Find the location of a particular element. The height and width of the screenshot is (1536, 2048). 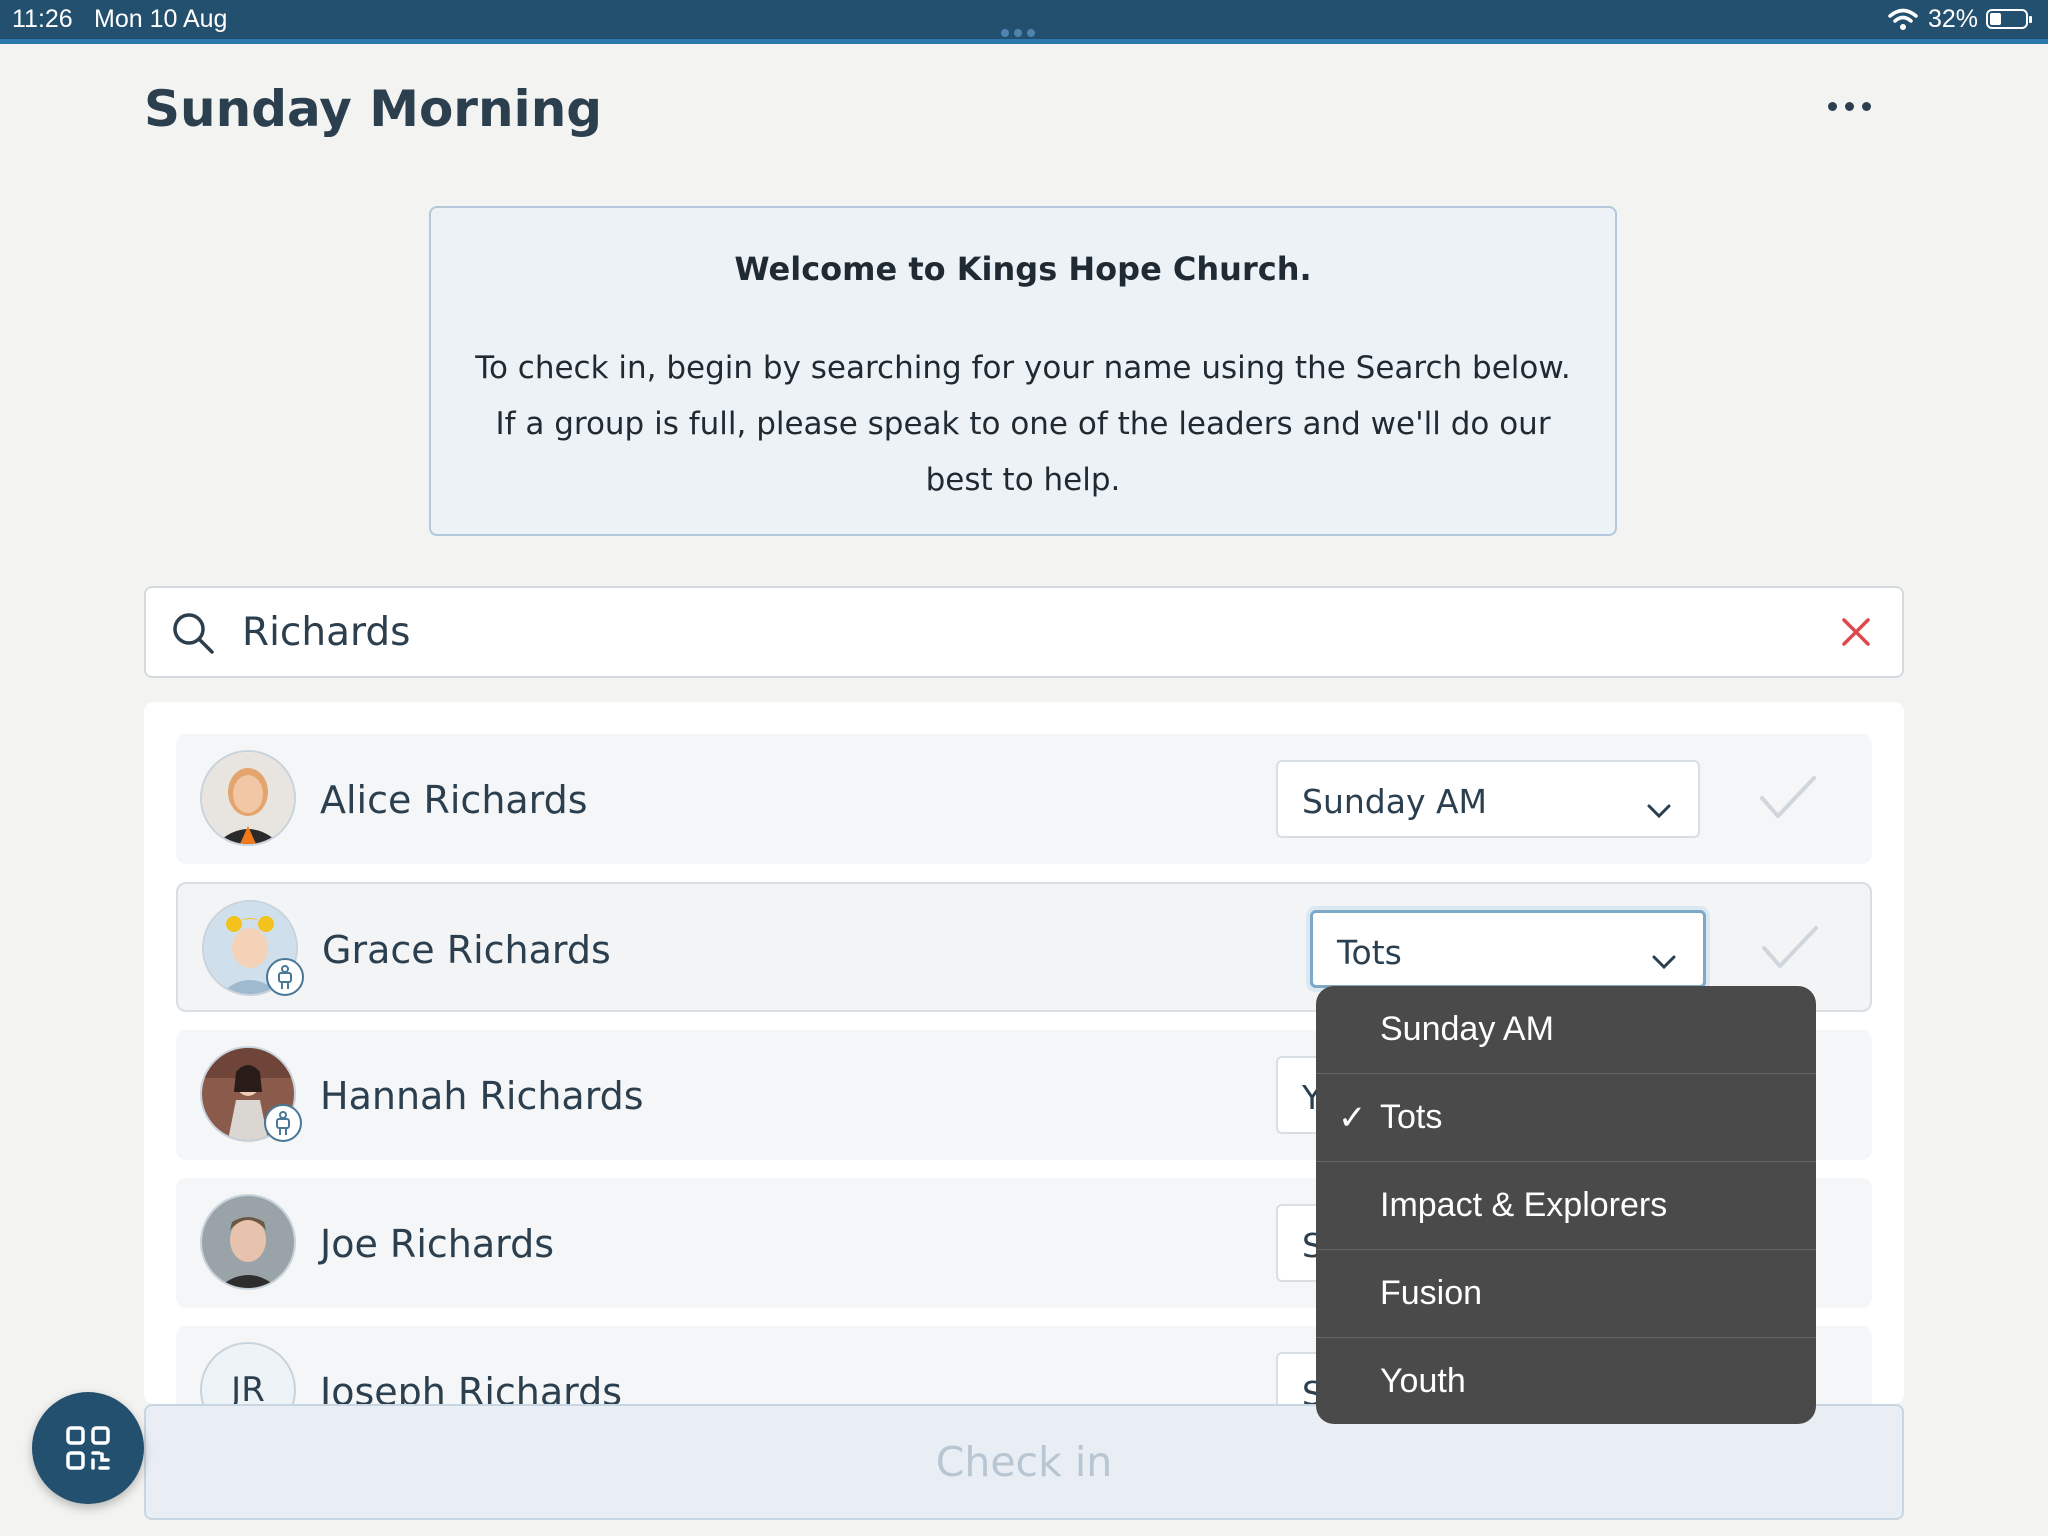

dropdown-option-label: Sunday AM is located at coordinates (1467, 1029).